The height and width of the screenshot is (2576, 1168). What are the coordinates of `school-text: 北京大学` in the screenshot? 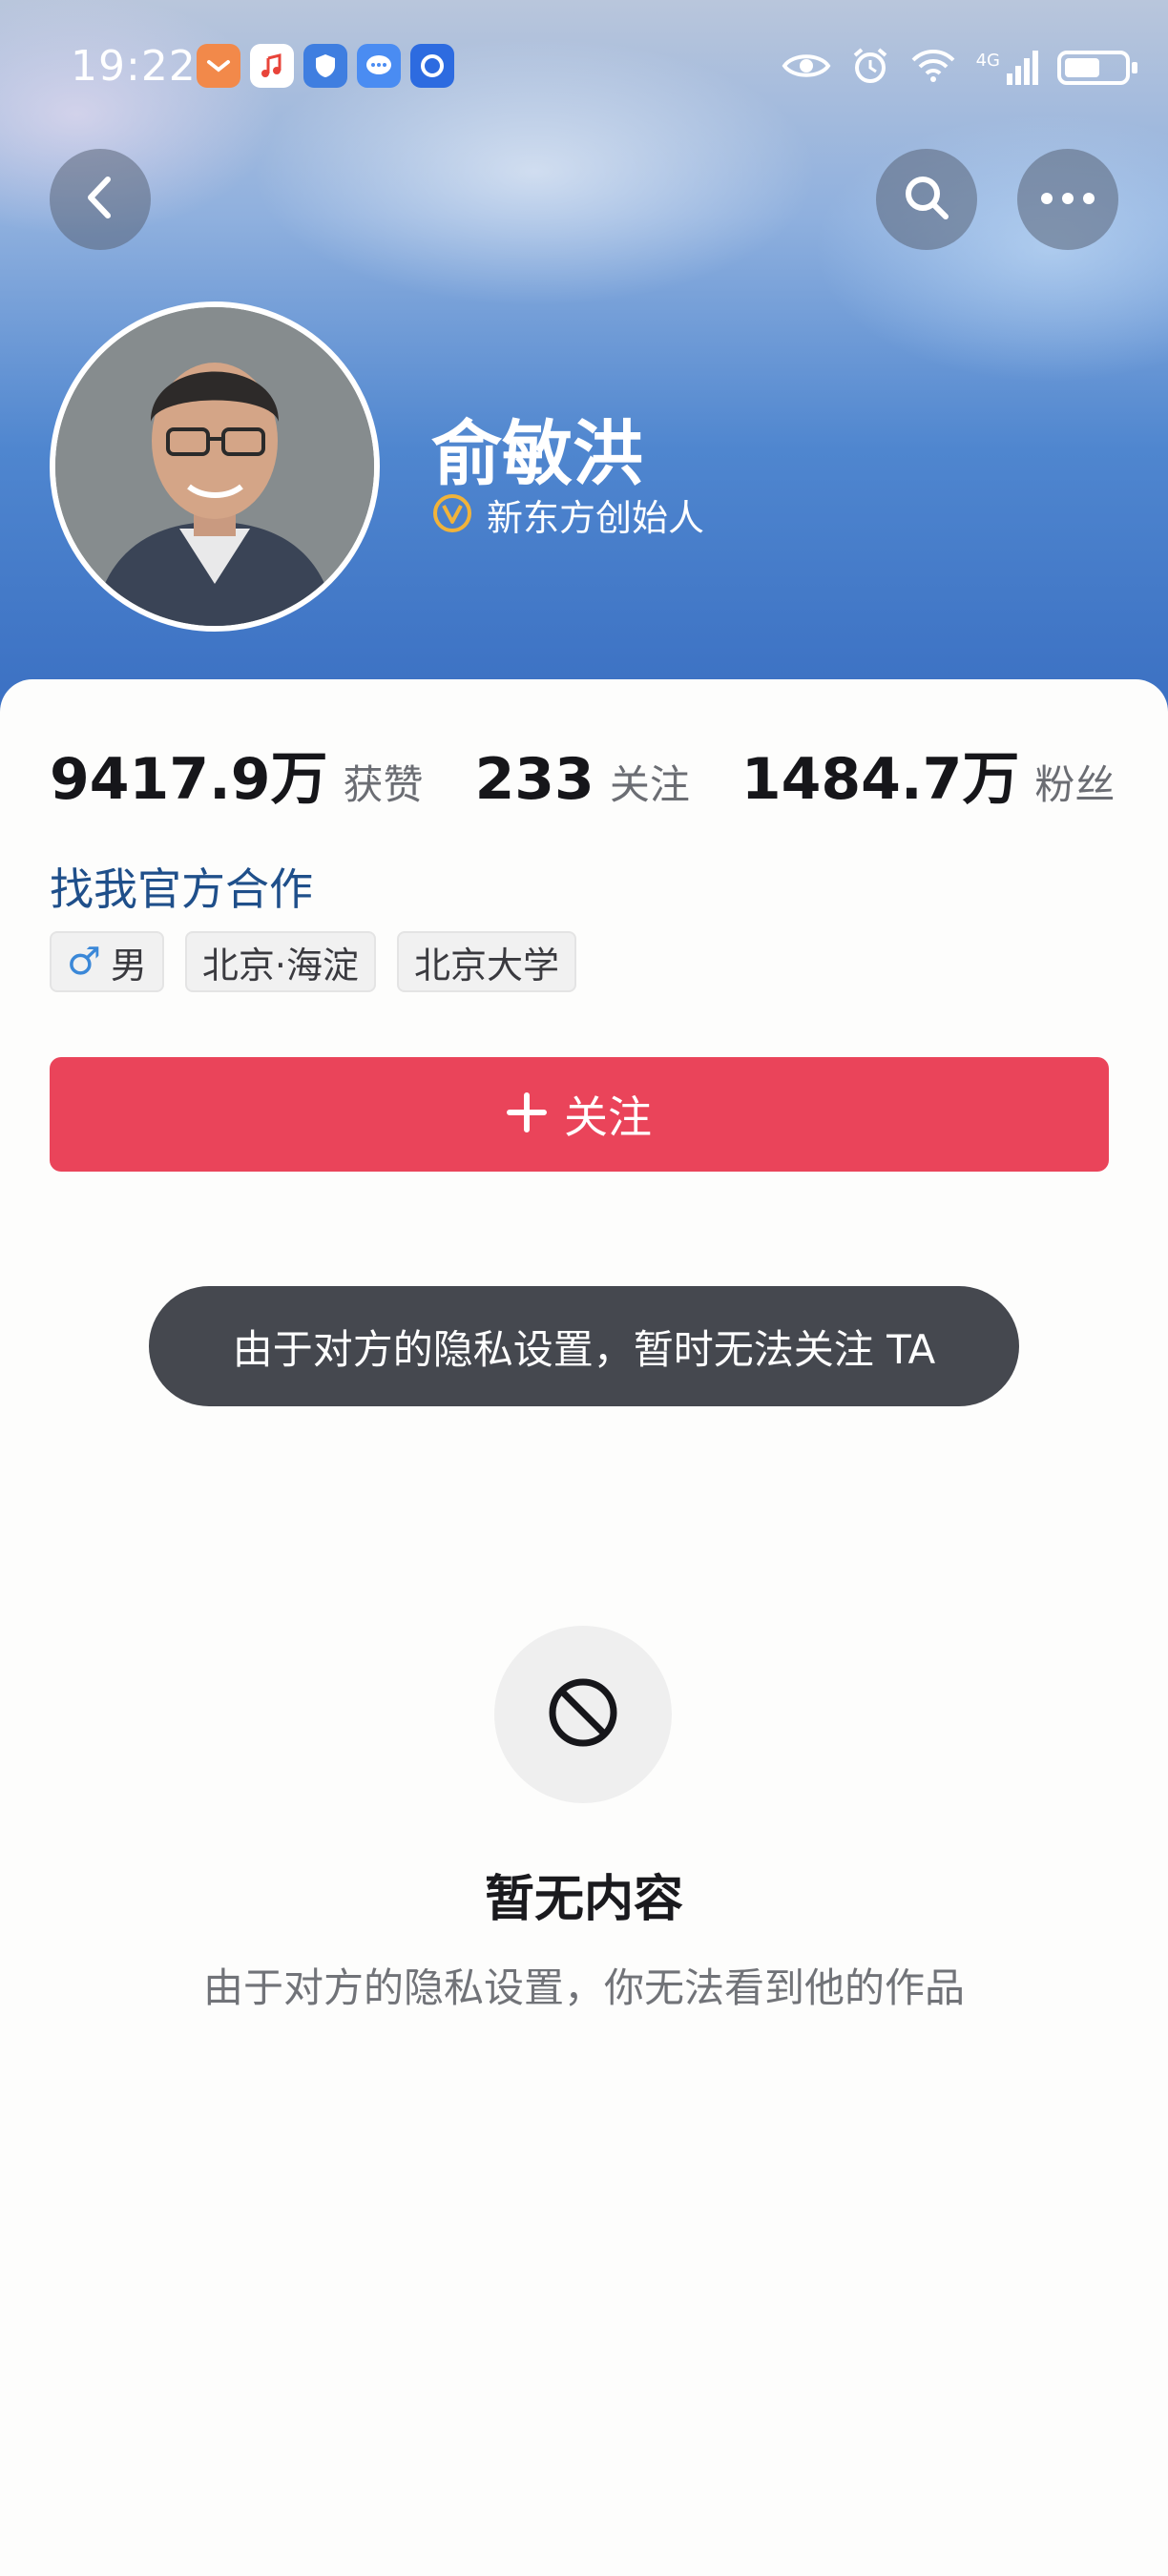 It's located at (486, 965).